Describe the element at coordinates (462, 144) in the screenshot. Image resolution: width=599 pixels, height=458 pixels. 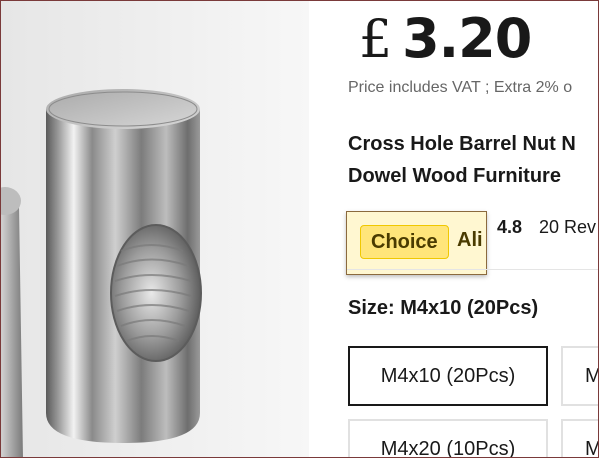
I see `product-title-line-1: Cross Hole Barrel Nut N` at that location.